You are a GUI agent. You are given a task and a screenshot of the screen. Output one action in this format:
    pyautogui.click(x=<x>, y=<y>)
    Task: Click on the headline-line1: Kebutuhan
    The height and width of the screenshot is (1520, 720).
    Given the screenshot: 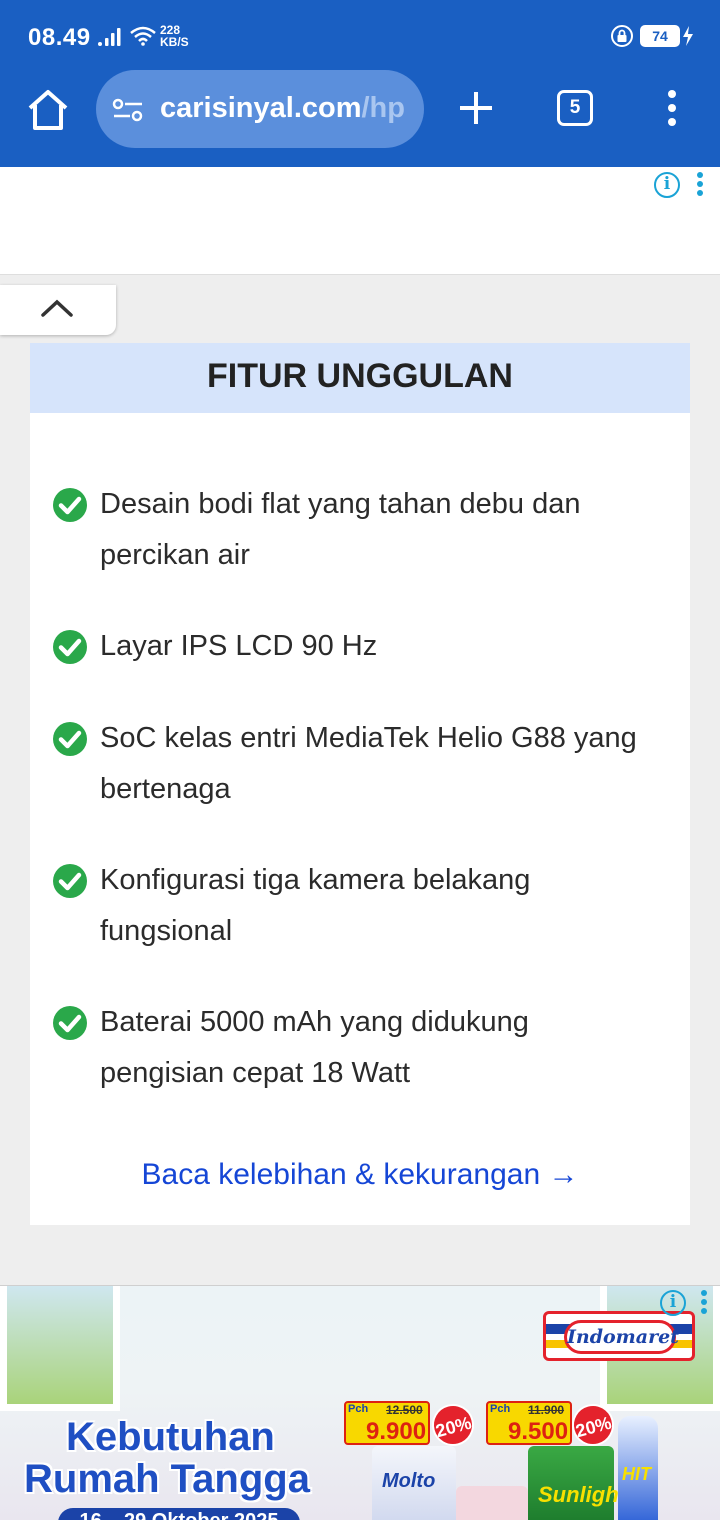 What is the action you would take?
    pyautogui.click(x=170, y=1437)
    